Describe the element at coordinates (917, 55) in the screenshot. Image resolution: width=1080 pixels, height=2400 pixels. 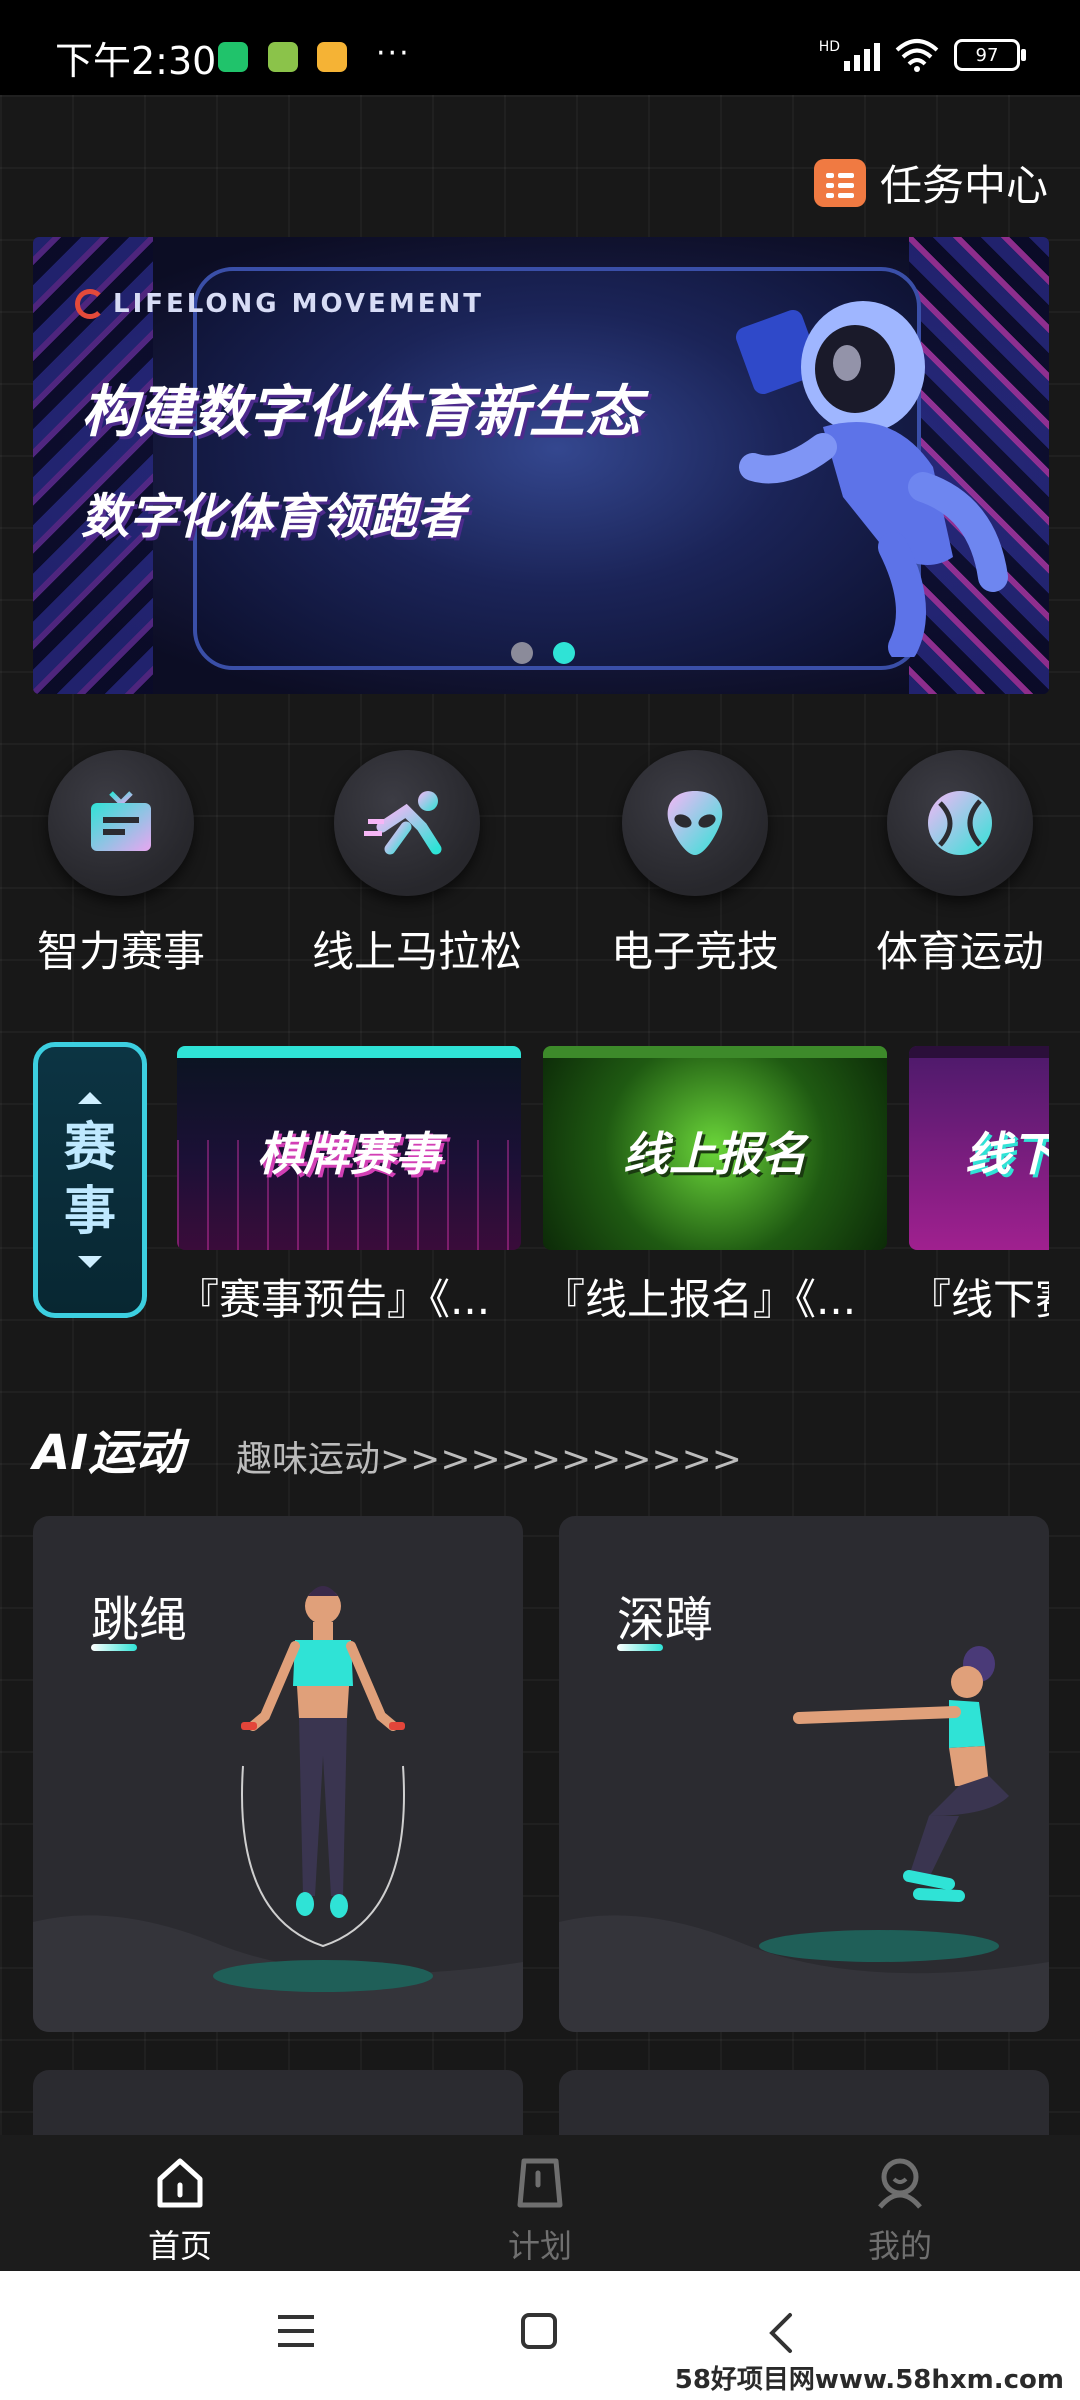
I see `wifi-icon` at that location.